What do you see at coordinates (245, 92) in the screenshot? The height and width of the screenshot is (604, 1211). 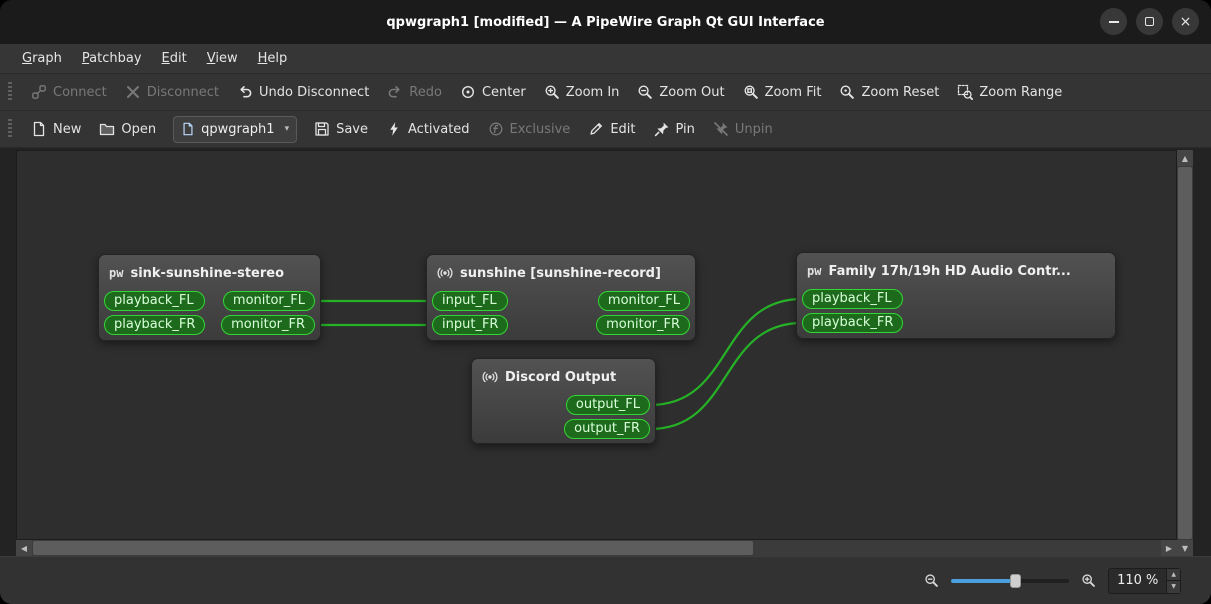 I see `undo-icon` at bounding box center [245, 92].